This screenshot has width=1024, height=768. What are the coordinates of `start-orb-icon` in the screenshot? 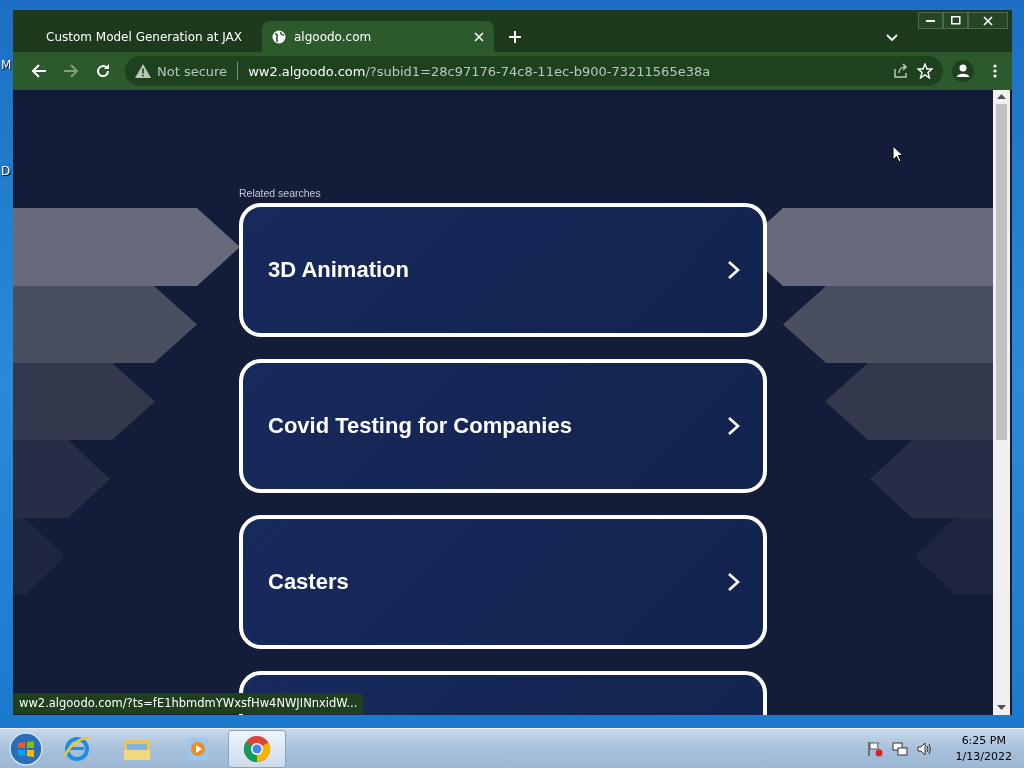 It's located at (26, 748).